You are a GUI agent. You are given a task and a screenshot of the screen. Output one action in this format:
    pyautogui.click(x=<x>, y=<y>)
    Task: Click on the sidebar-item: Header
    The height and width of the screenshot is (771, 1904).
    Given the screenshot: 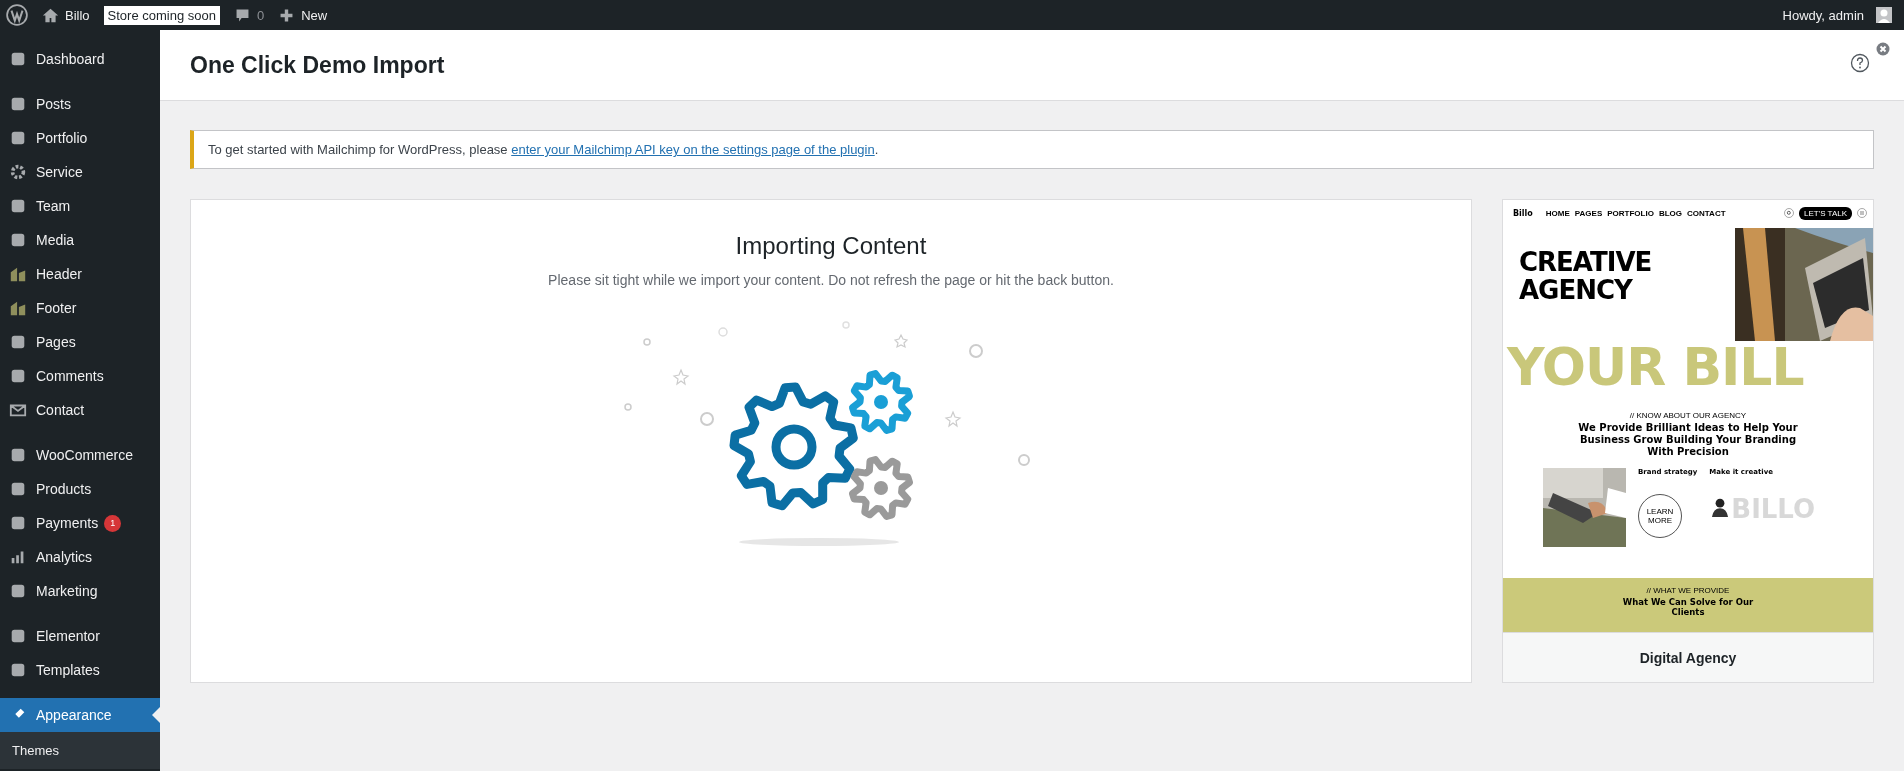 What is the action you would take?
    pyautogui.click(x=80, y=274)
    